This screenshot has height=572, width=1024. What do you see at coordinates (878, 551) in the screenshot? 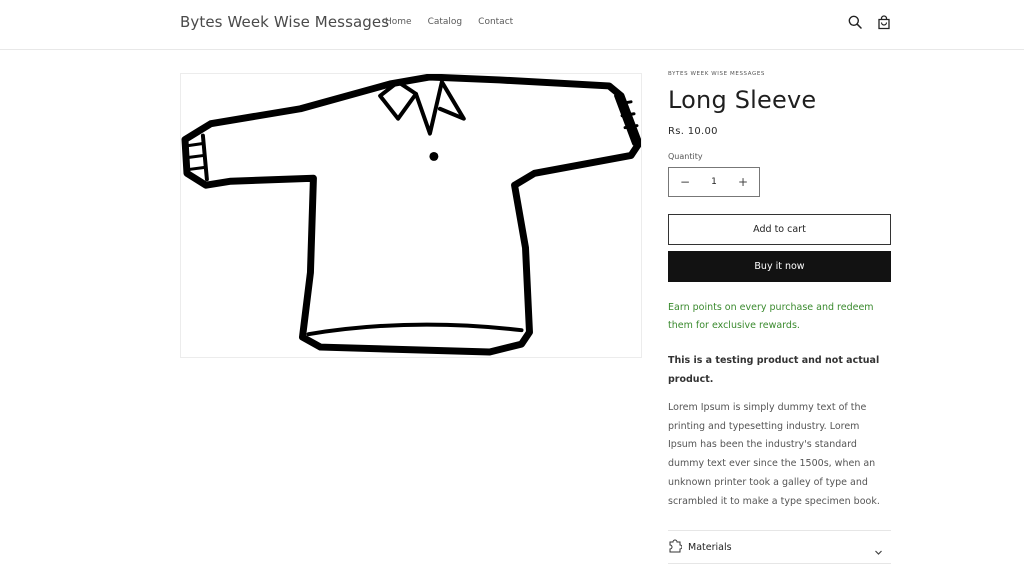
I see `chevron-down-icon` at bounding box center [878, 551].